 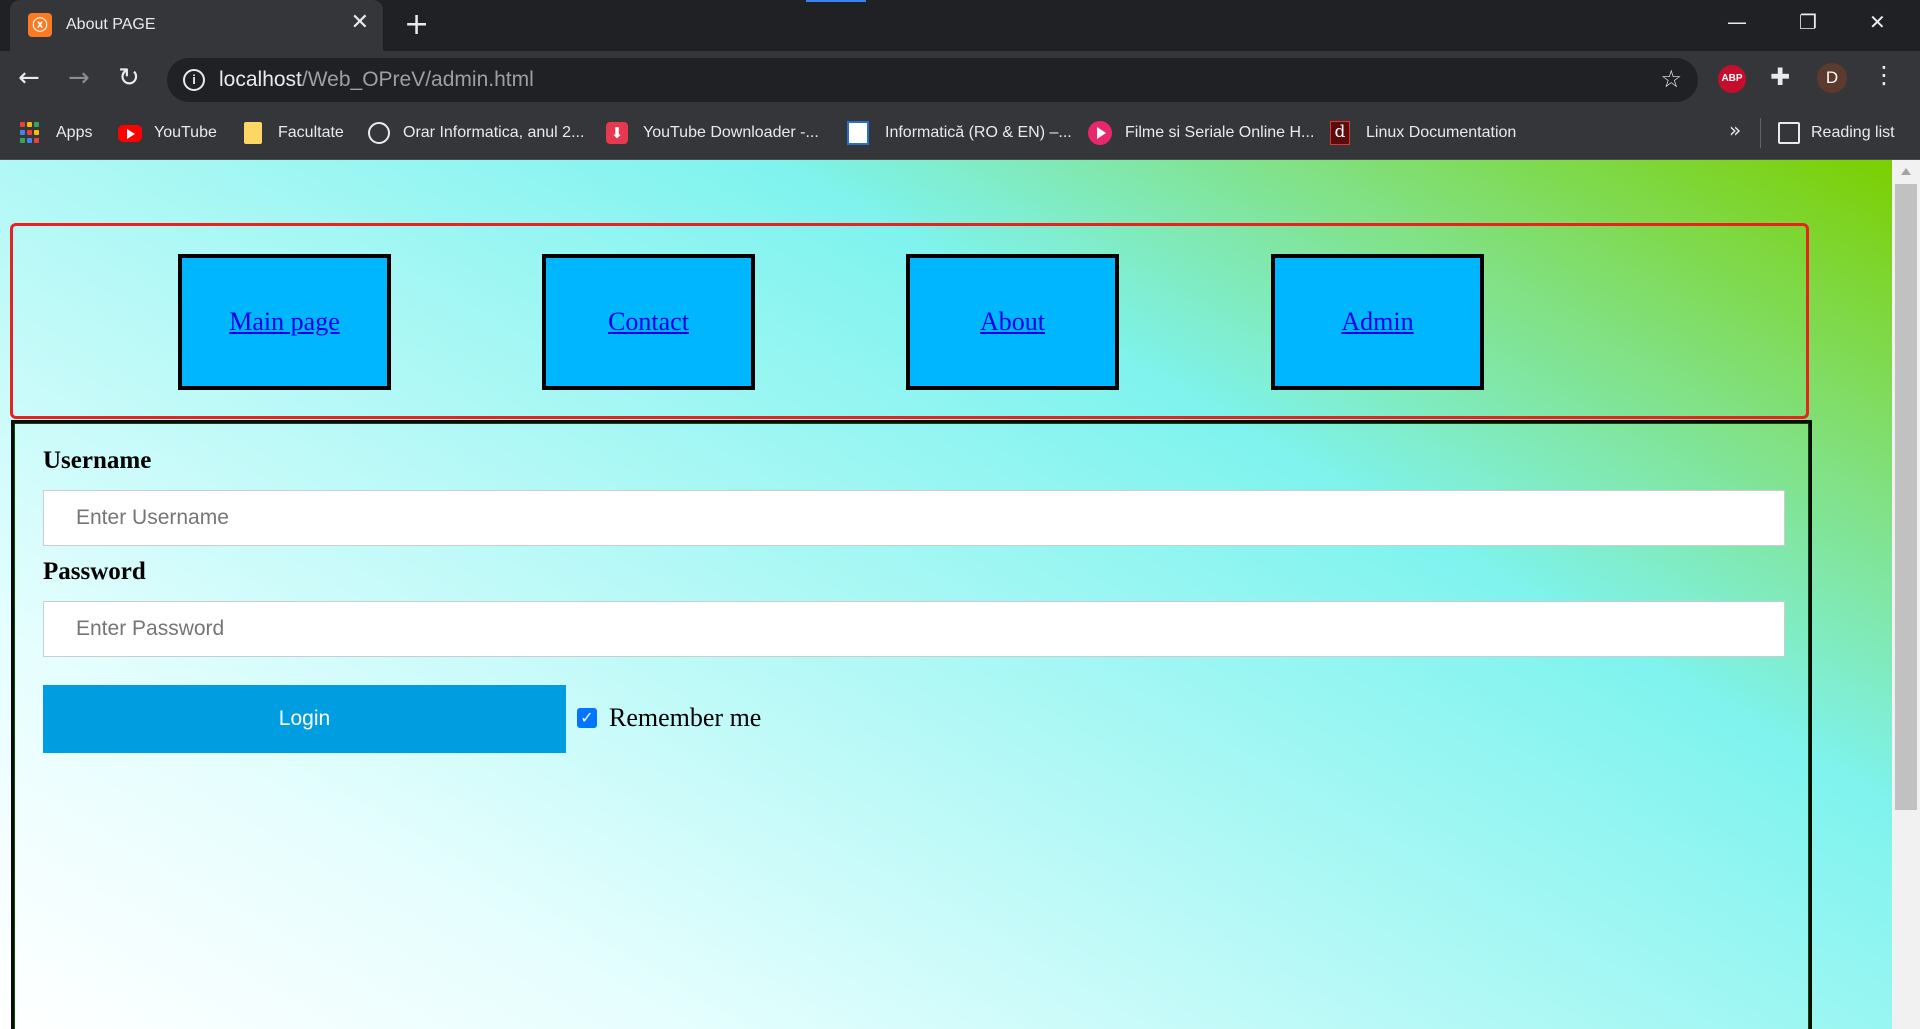 I want to click on bookmark-label: Facultate, so click(x=311, y=132).